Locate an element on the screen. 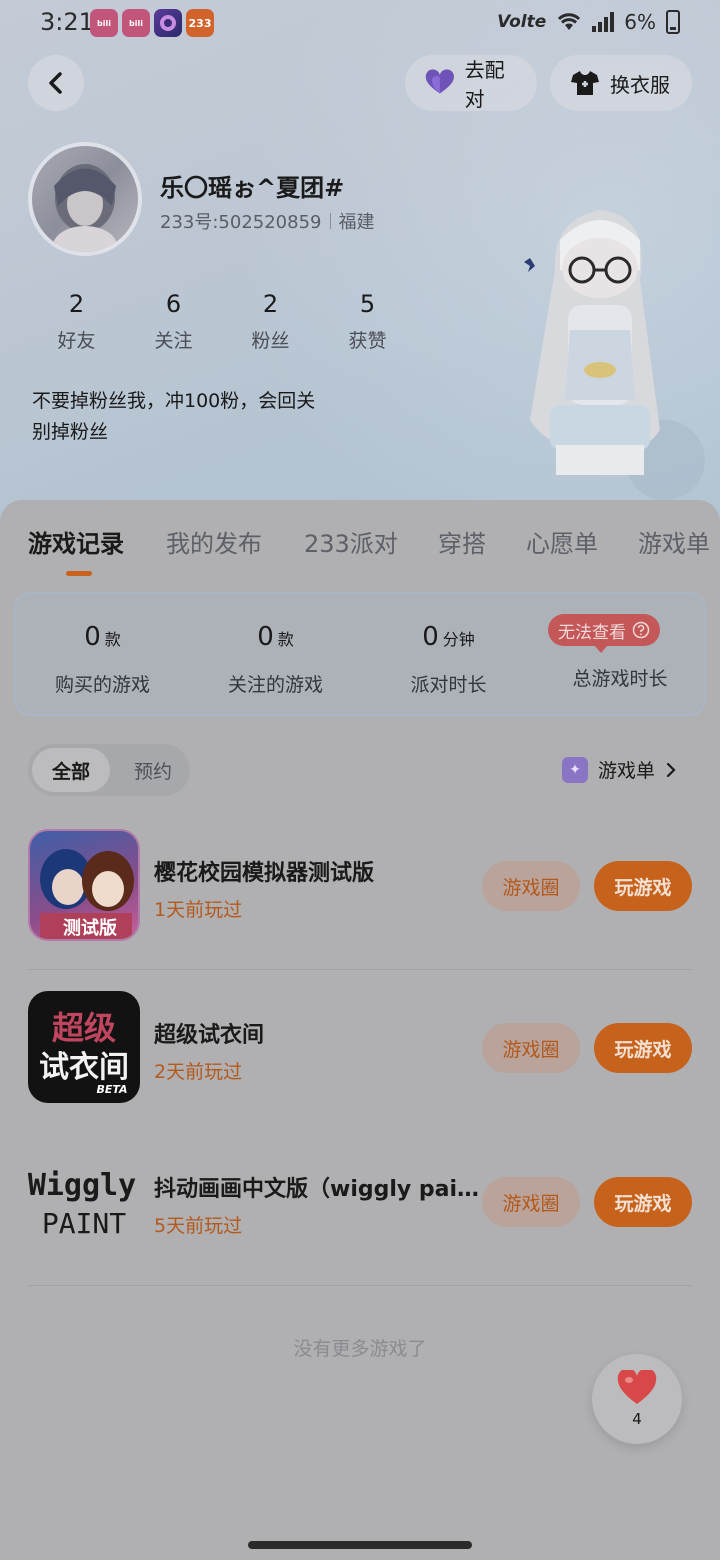 The height and width of the screenshot is (1560, 720). help-icon is located at coordinates (641, 630).